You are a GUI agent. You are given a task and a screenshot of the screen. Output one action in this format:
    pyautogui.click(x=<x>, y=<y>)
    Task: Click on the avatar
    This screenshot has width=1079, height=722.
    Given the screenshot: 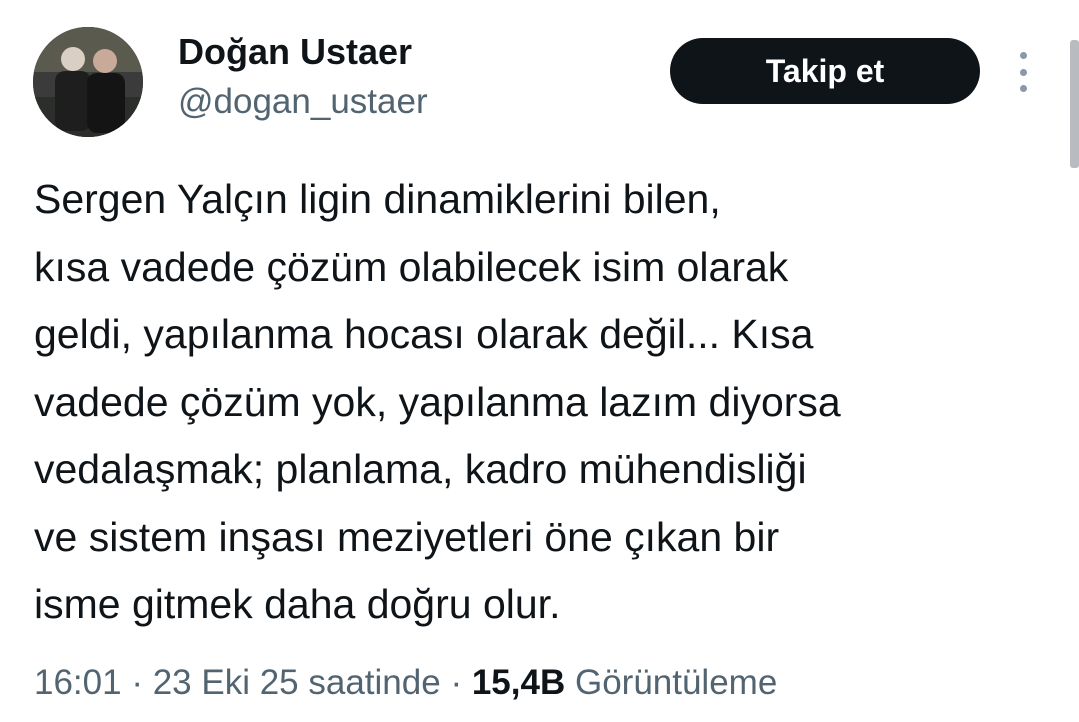 What is the action you would take?
    pyautogui.click(x=88, y=82)
    